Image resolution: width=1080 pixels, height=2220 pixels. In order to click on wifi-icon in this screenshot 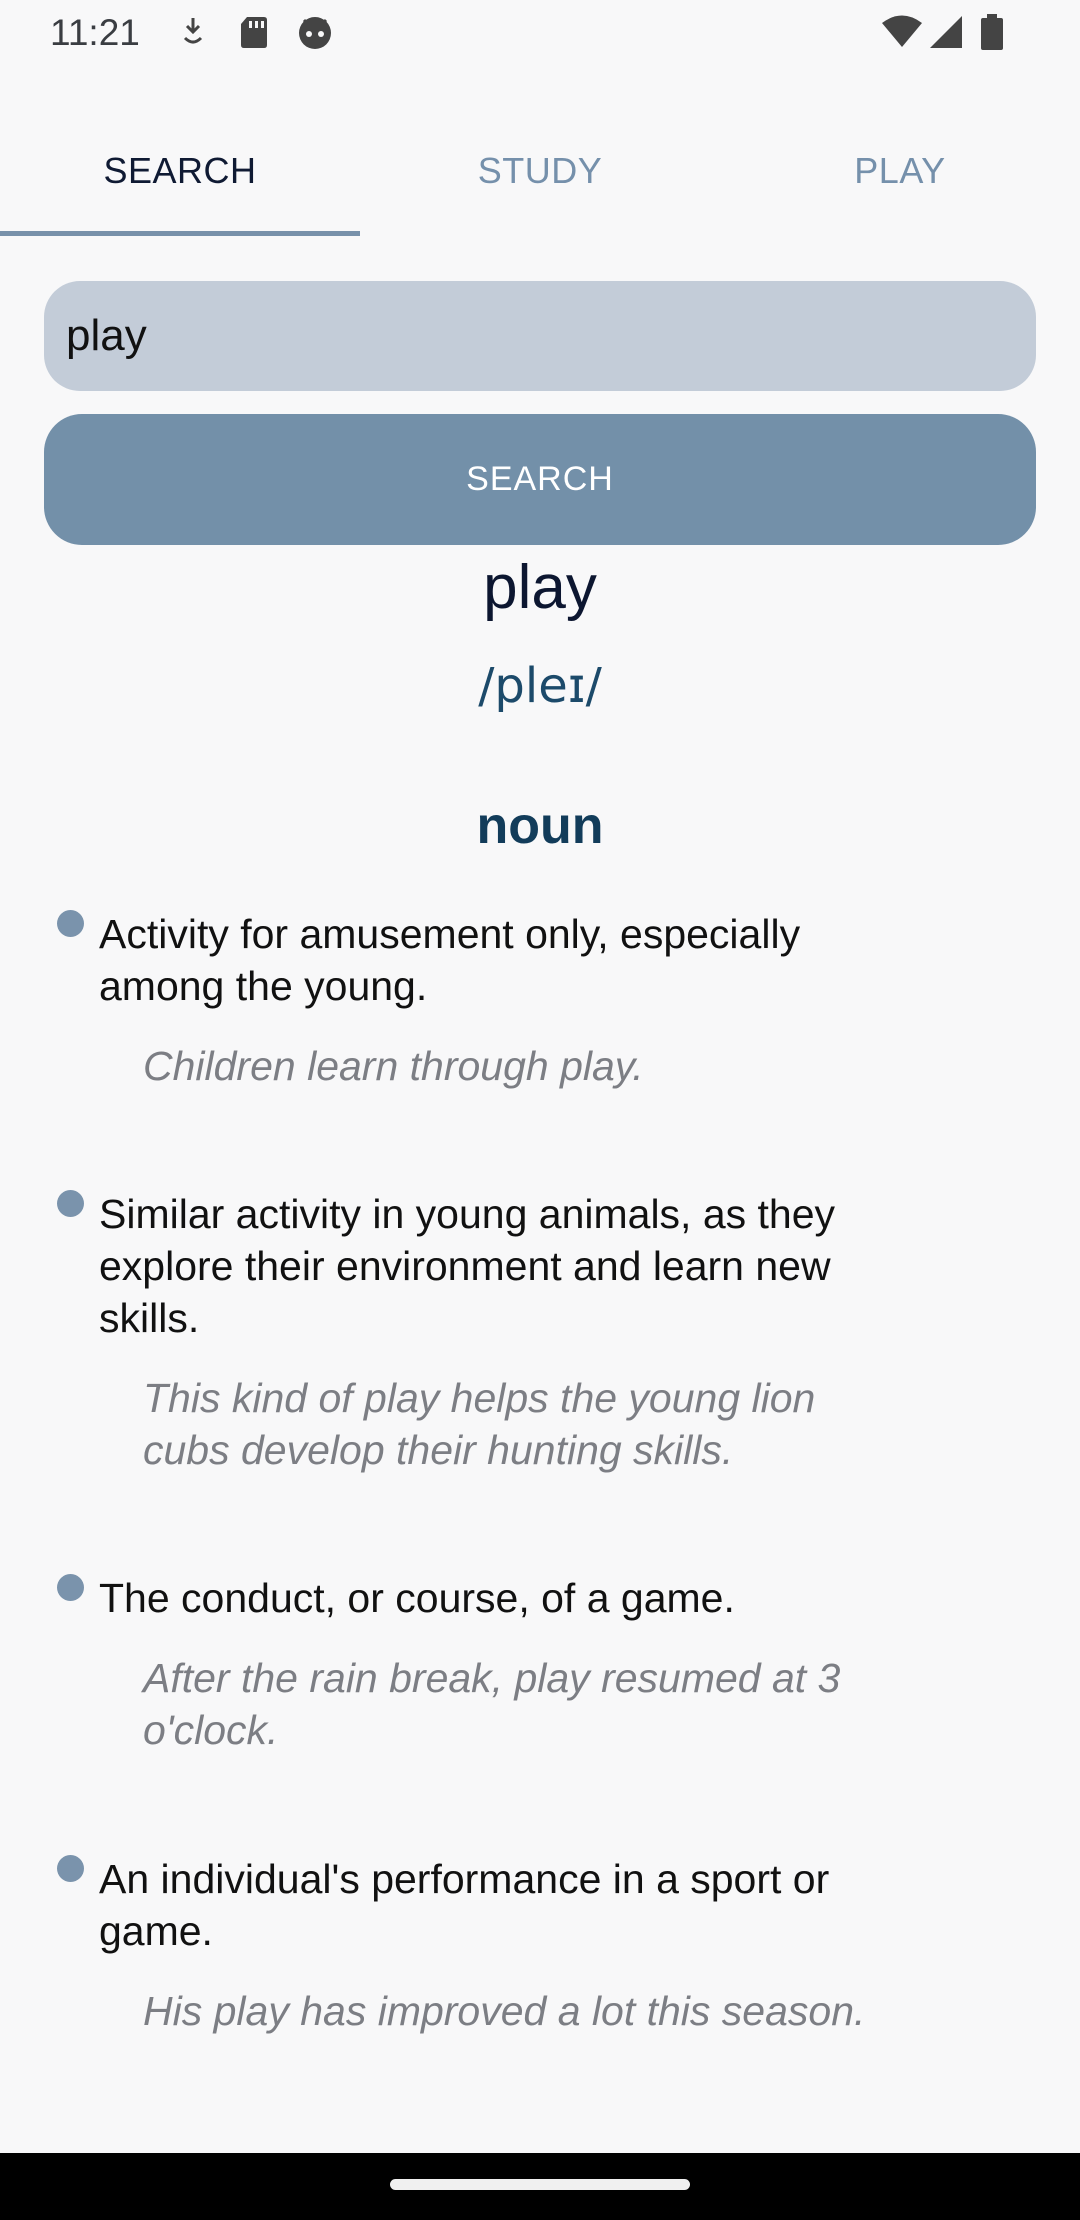, I will do `click(902, 31)`.